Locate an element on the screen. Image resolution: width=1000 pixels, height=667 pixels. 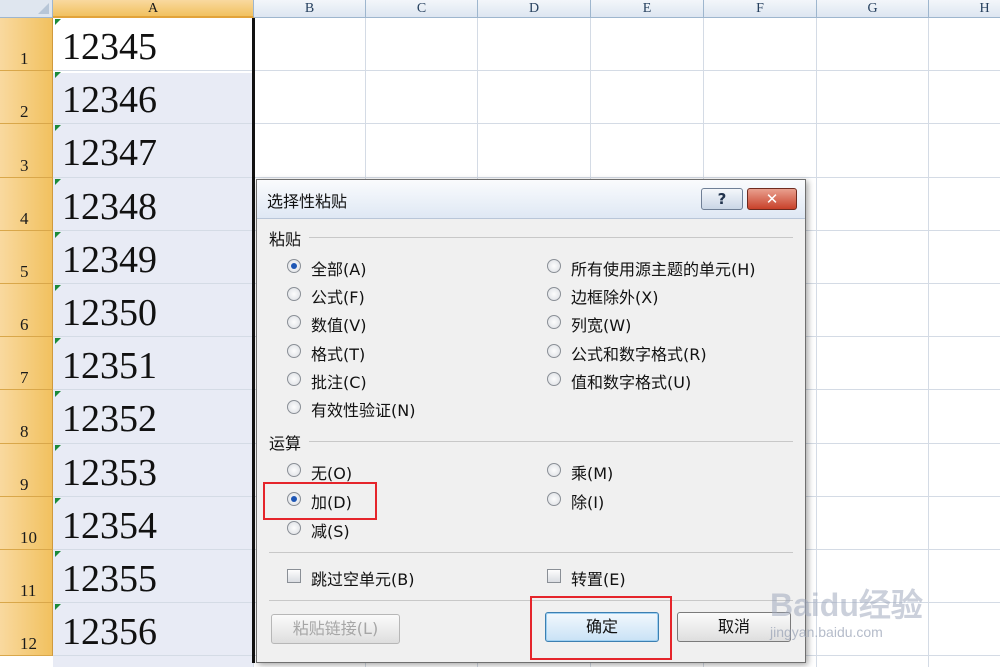
grid-column-line is located at coordinates (816, 342).